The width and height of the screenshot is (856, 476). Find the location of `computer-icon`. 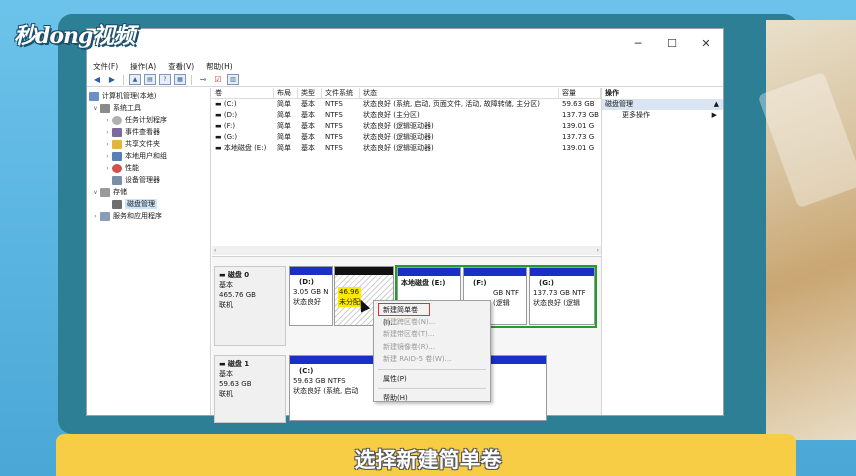

computer-icon is located at coordinates (94, 96).